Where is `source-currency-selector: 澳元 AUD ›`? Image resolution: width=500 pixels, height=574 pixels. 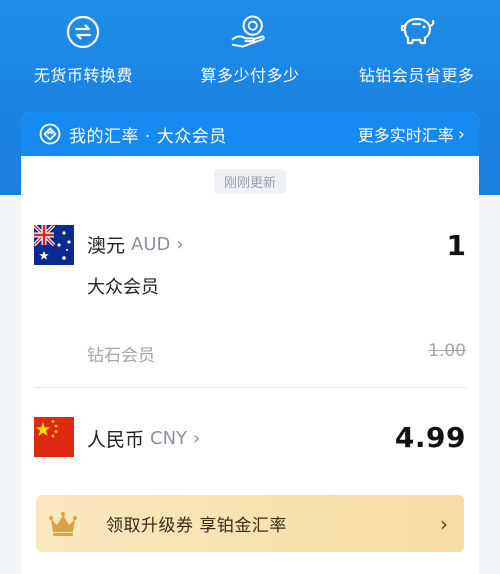
source-currency-selector: 澳元 AUD › is located at coordinates (135, 244).